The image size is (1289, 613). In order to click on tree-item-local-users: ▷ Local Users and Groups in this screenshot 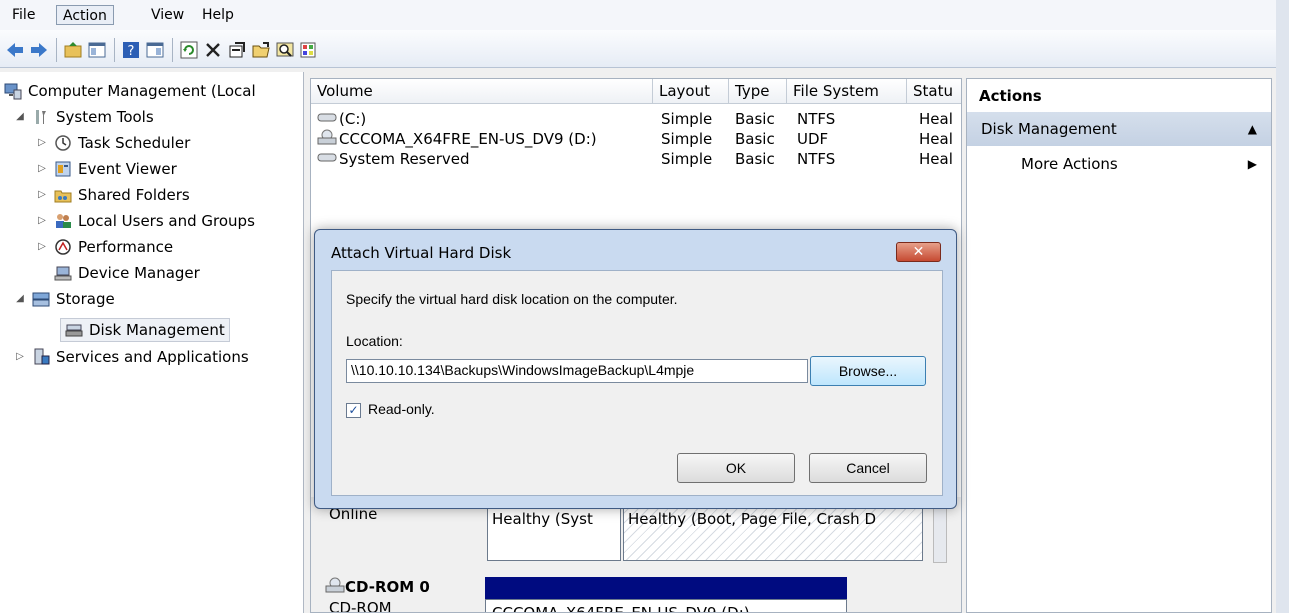, I will do `click(145, 221)`.